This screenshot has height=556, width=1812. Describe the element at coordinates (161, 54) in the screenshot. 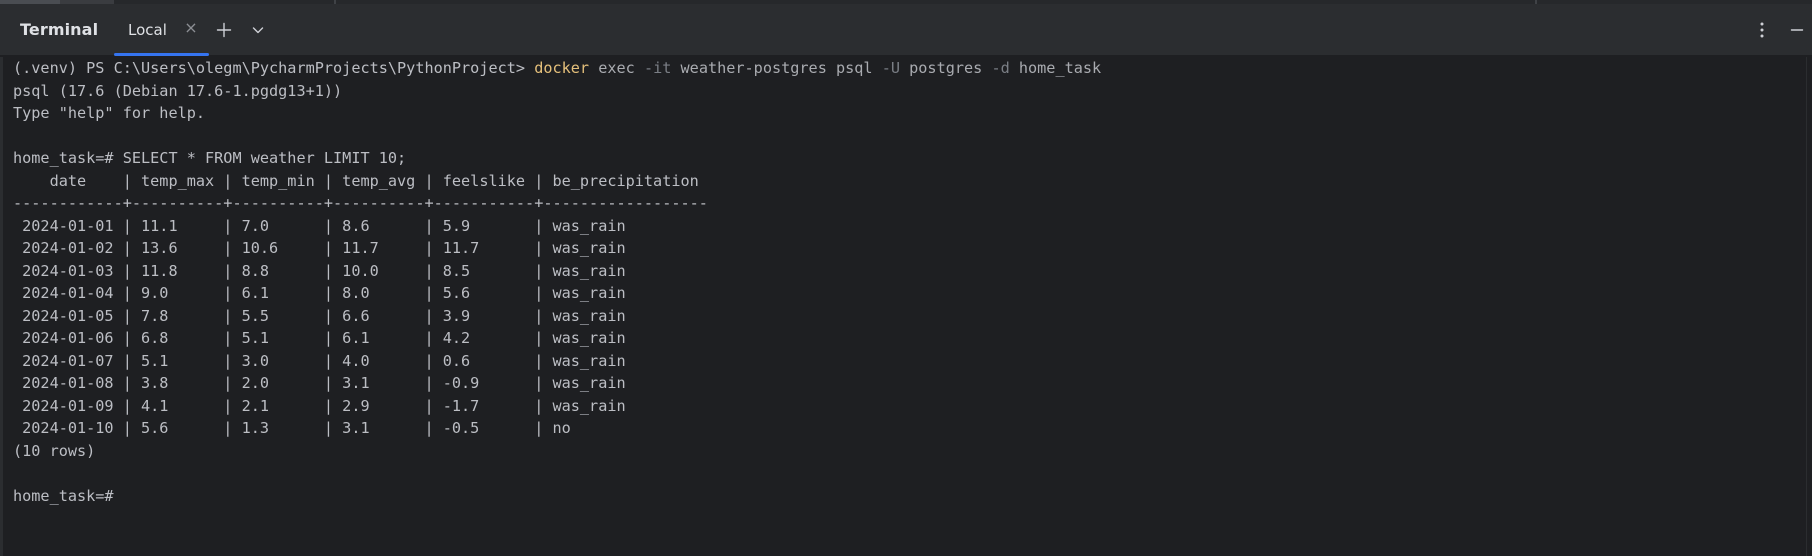

I see `active-tab-indicator` at that location.